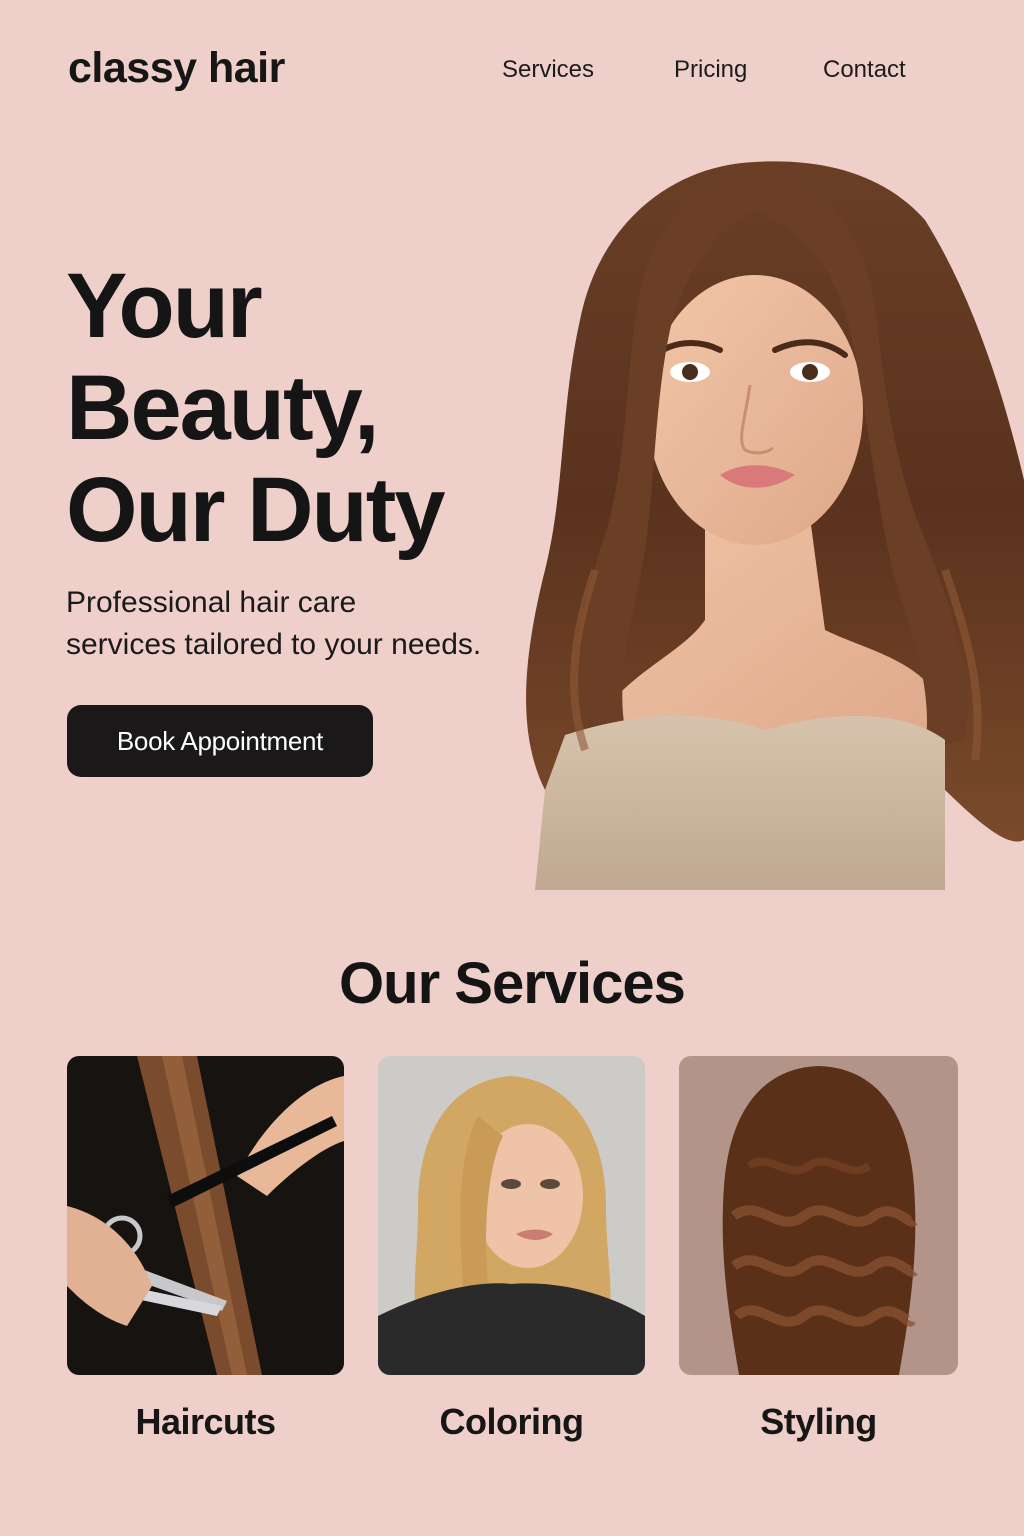 The image size is (1024, 1536). I want to click on hero-subtitle-line: services tailored to your needs., so click(274, 644).